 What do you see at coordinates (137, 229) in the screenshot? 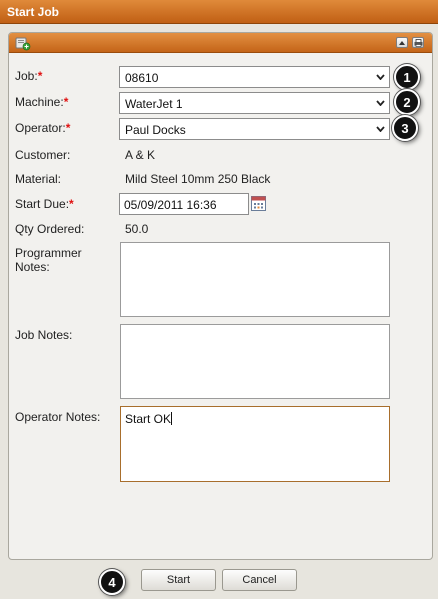
I see `qty-ordered-value: 50.0` at bounding box center [137, 229].